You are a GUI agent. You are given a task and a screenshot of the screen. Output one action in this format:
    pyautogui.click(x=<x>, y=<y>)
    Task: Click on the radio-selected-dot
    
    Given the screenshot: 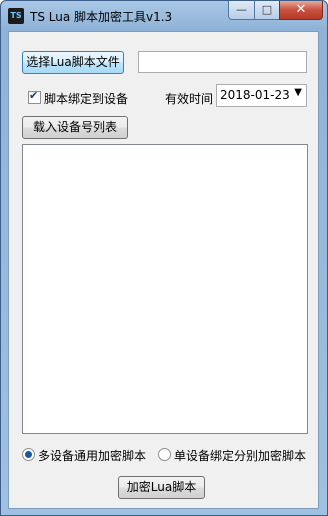 What is the action you would take?
    pyautogui.click(x=28, y=454)
    